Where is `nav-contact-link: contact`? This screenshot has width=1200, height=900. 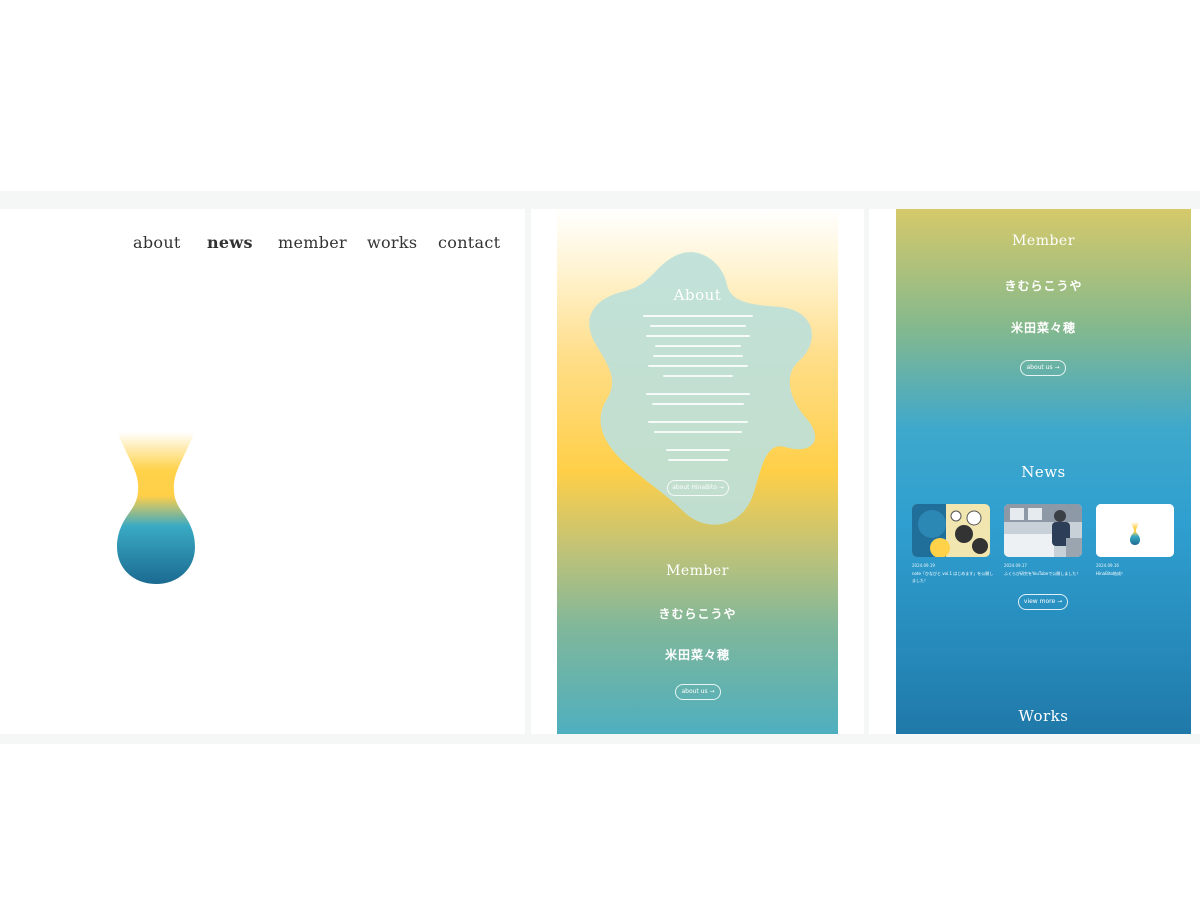
nav-contact-link: contact is located at coordinates (469, 242).